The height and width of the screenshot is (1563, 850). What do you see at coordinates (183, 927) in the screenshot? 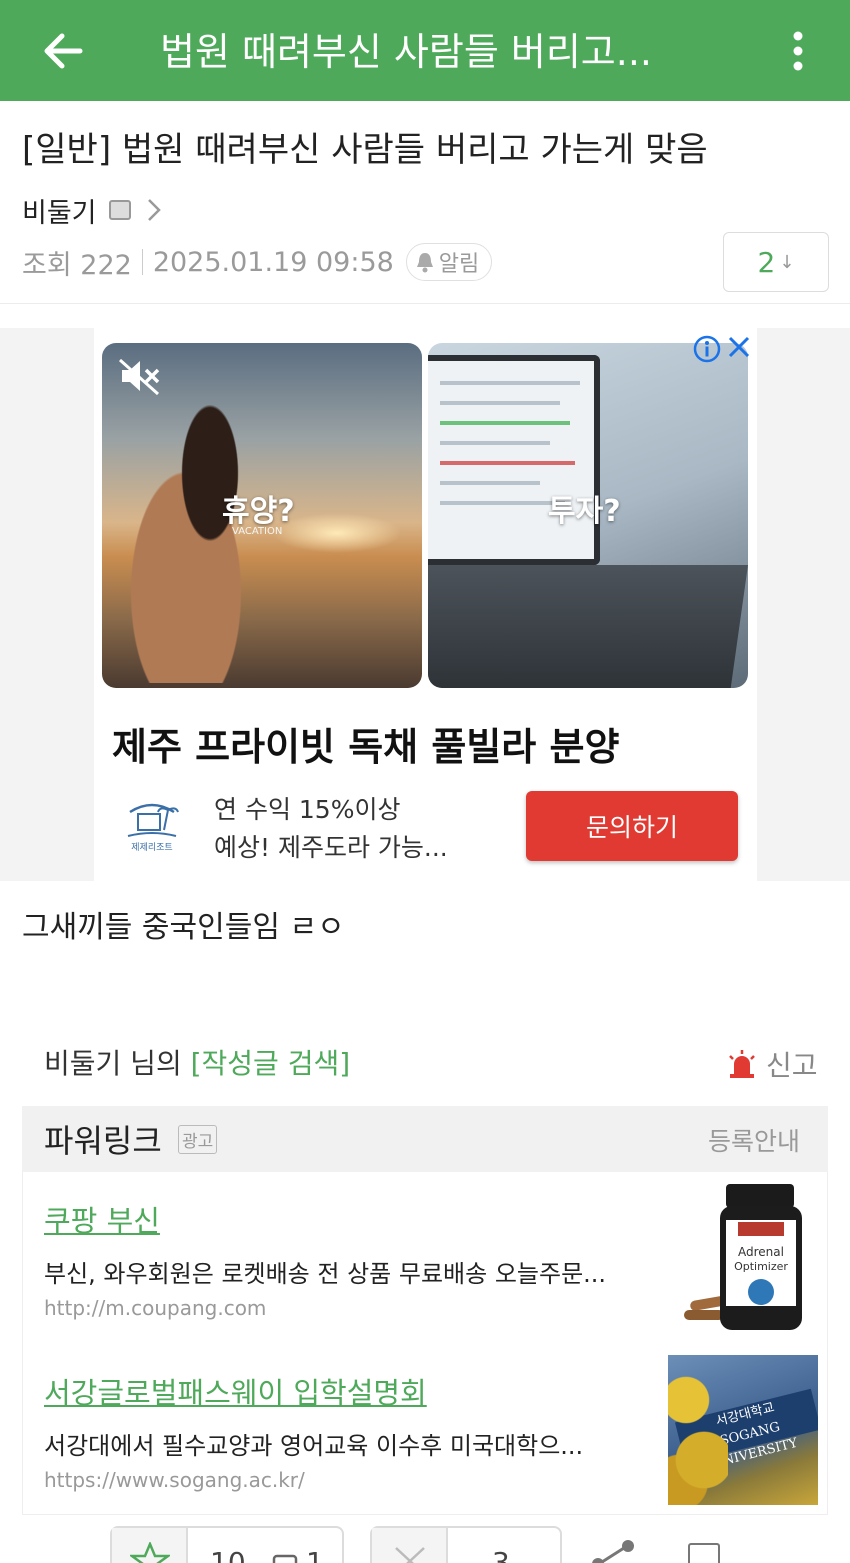
I see `post-body: 그새끼들 중국인들임 ㄹㅇ` at bounding box center [183, 927].